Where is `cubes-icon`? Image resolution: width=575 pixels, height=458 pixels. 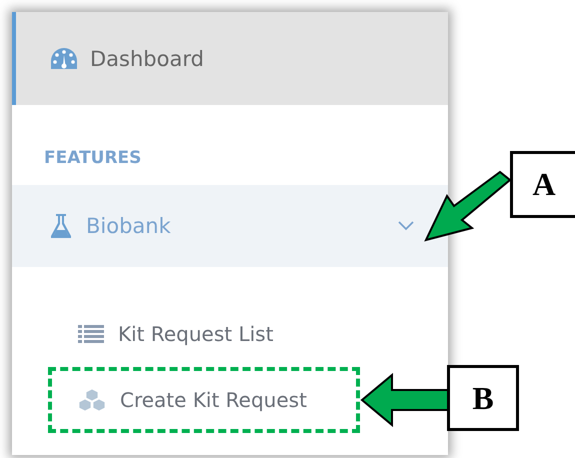 cubes-icon is located at coordinates (92, 400).